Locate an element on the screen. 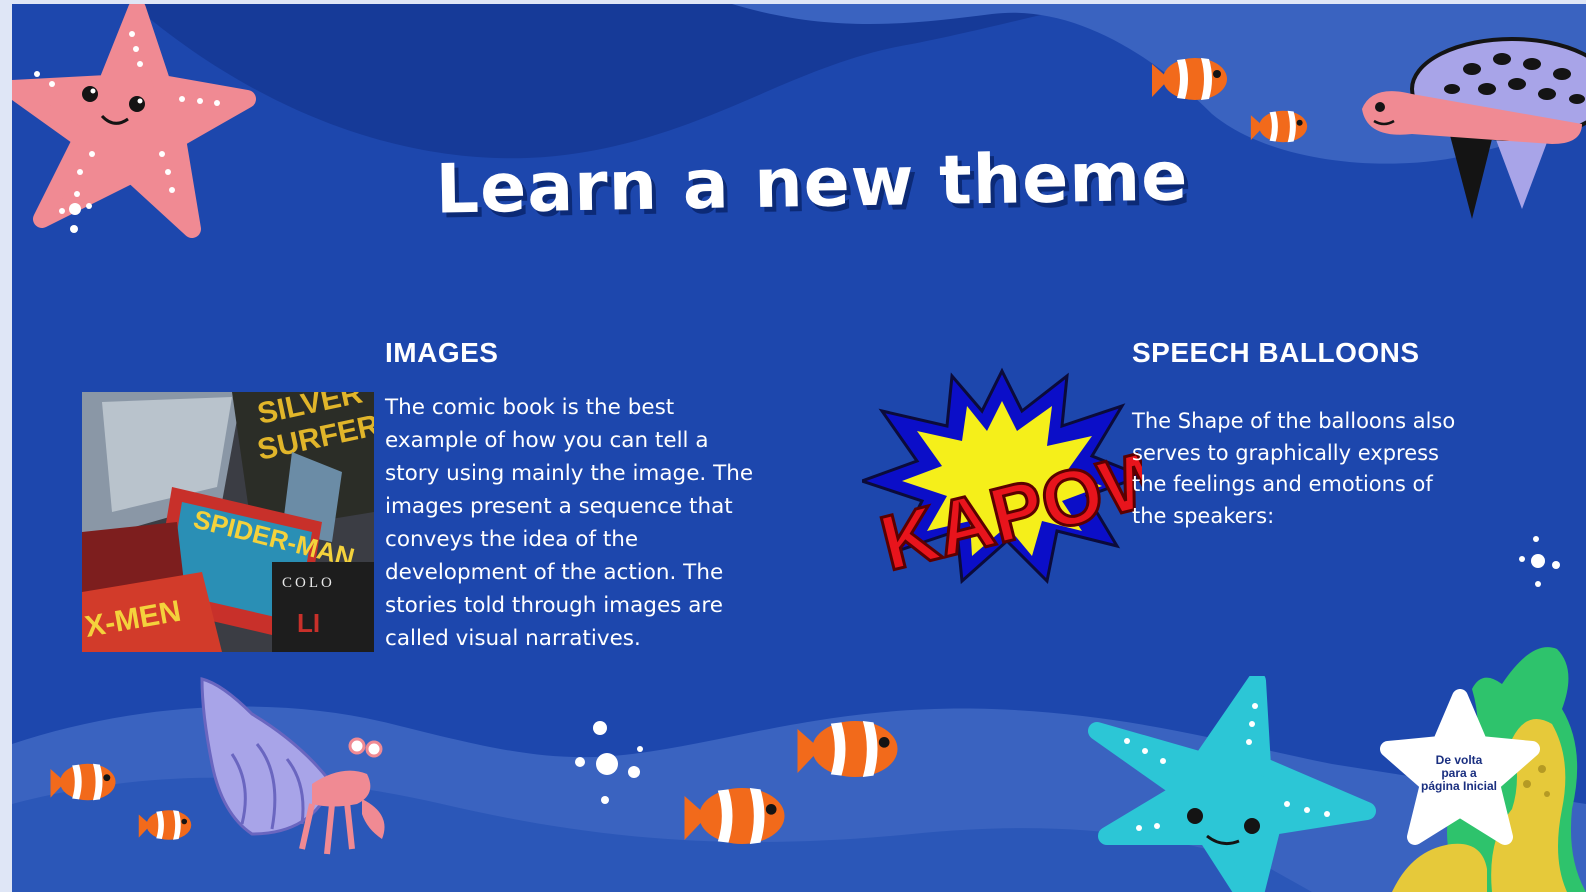  text-line: the speakers: is located at coordinates (1203, 515).